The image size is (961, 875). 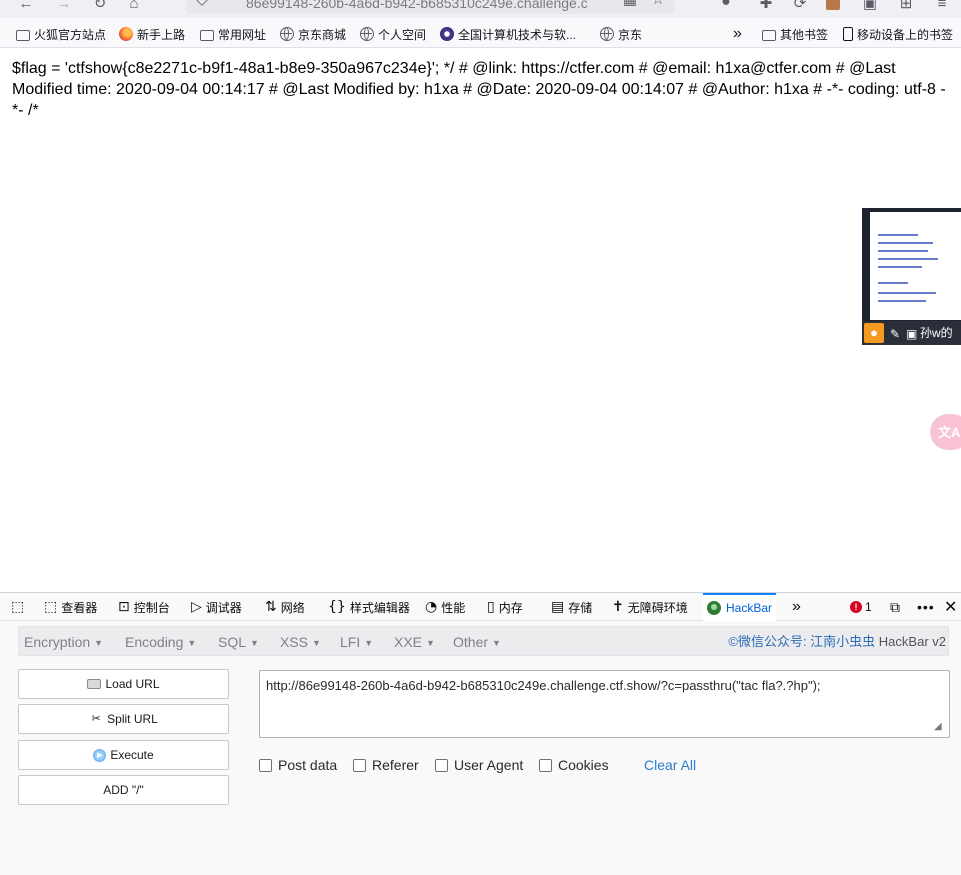 I want to click on bookmark-item: 京东, so click(x=621, y=34).